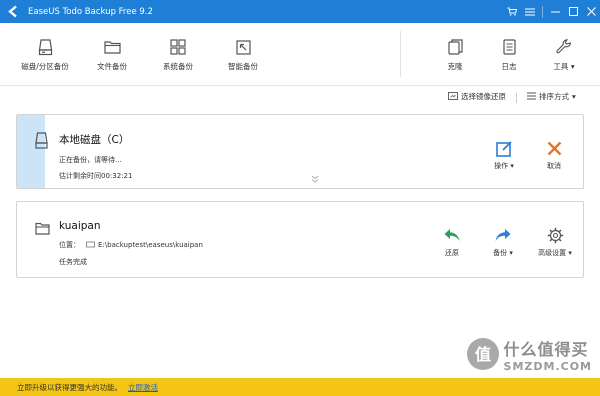  What do you see at coordinates (509, 47) in the screenshot?
I see `log-icon` at bounding box center [509, 47].